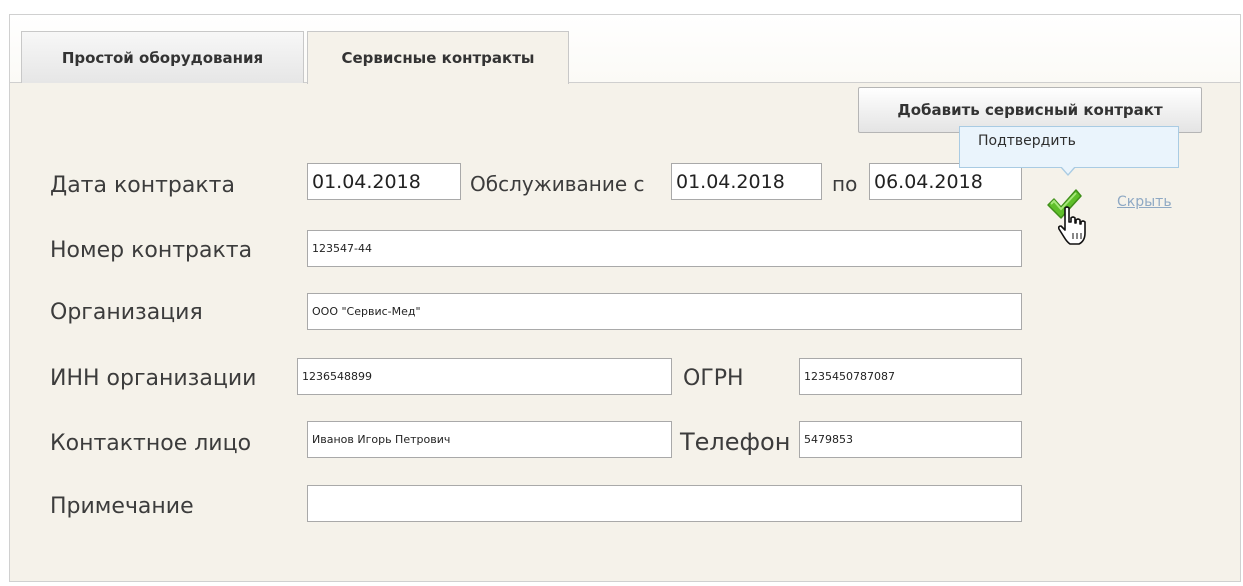  I want to click on organization-label: Организация, so click(126, 312).